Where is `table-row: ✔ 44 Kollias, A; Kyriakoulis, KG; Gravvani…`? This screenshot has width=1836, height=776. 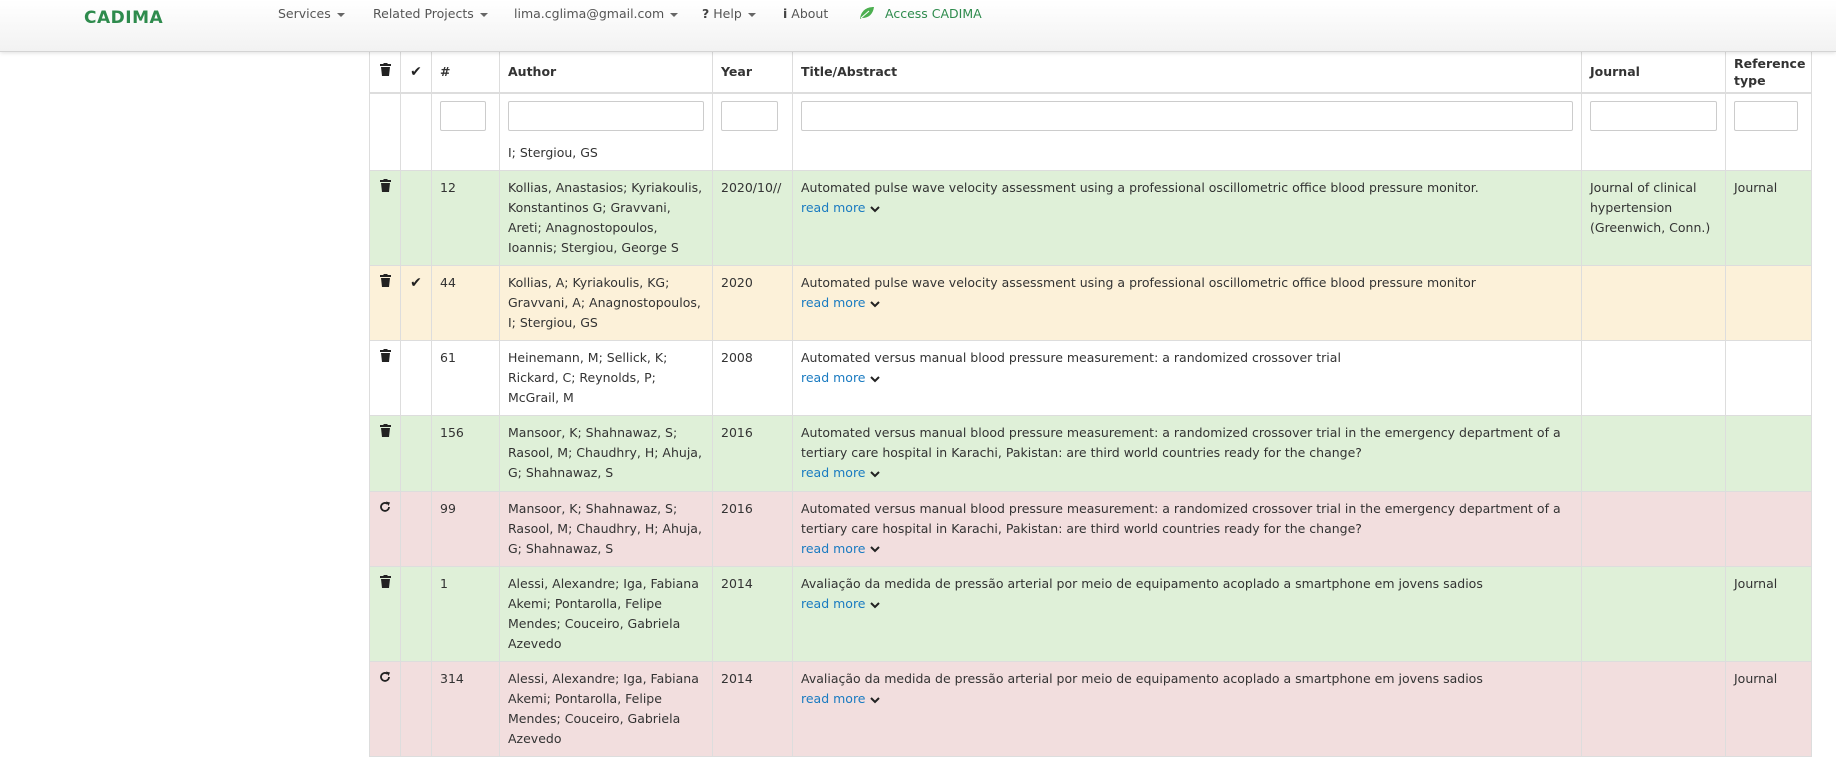 table-row: ✔ 44 Kollias, A; Kyriakoulis, KG; Gravvani… is located at coordinates (1090, 303).